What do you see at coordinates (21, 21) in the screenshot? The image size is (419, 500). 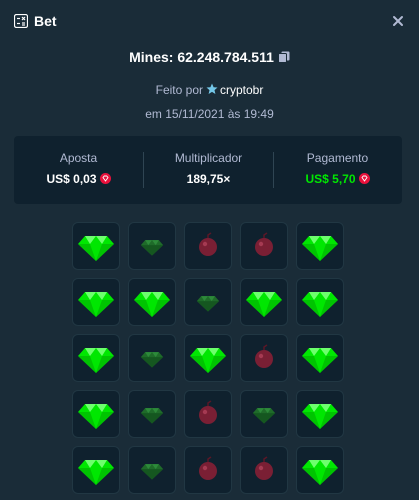 I see `bet-slip-icon` at bounding box center [21, 21].